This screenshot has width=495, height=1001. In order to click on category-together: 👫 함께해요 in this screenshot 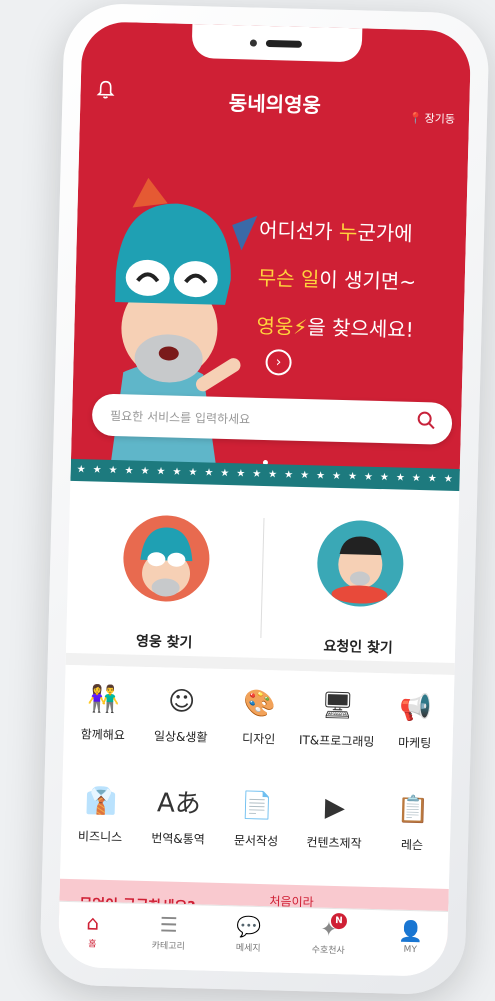, I will do `click(104, 711)`.